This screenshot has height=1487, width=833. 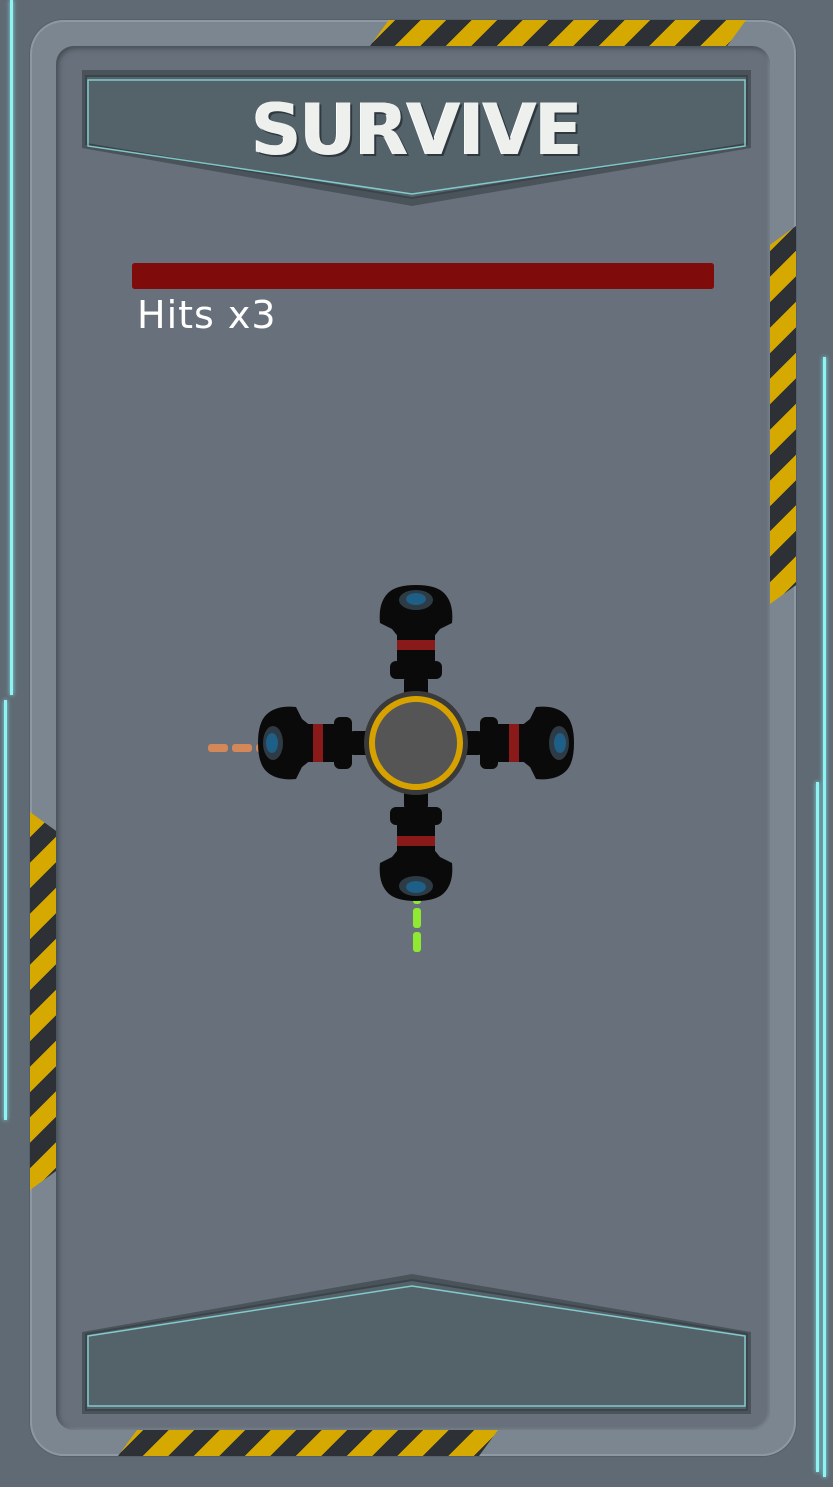 I want to click on neon-line-right-lower, so click(x=817, y=1127).